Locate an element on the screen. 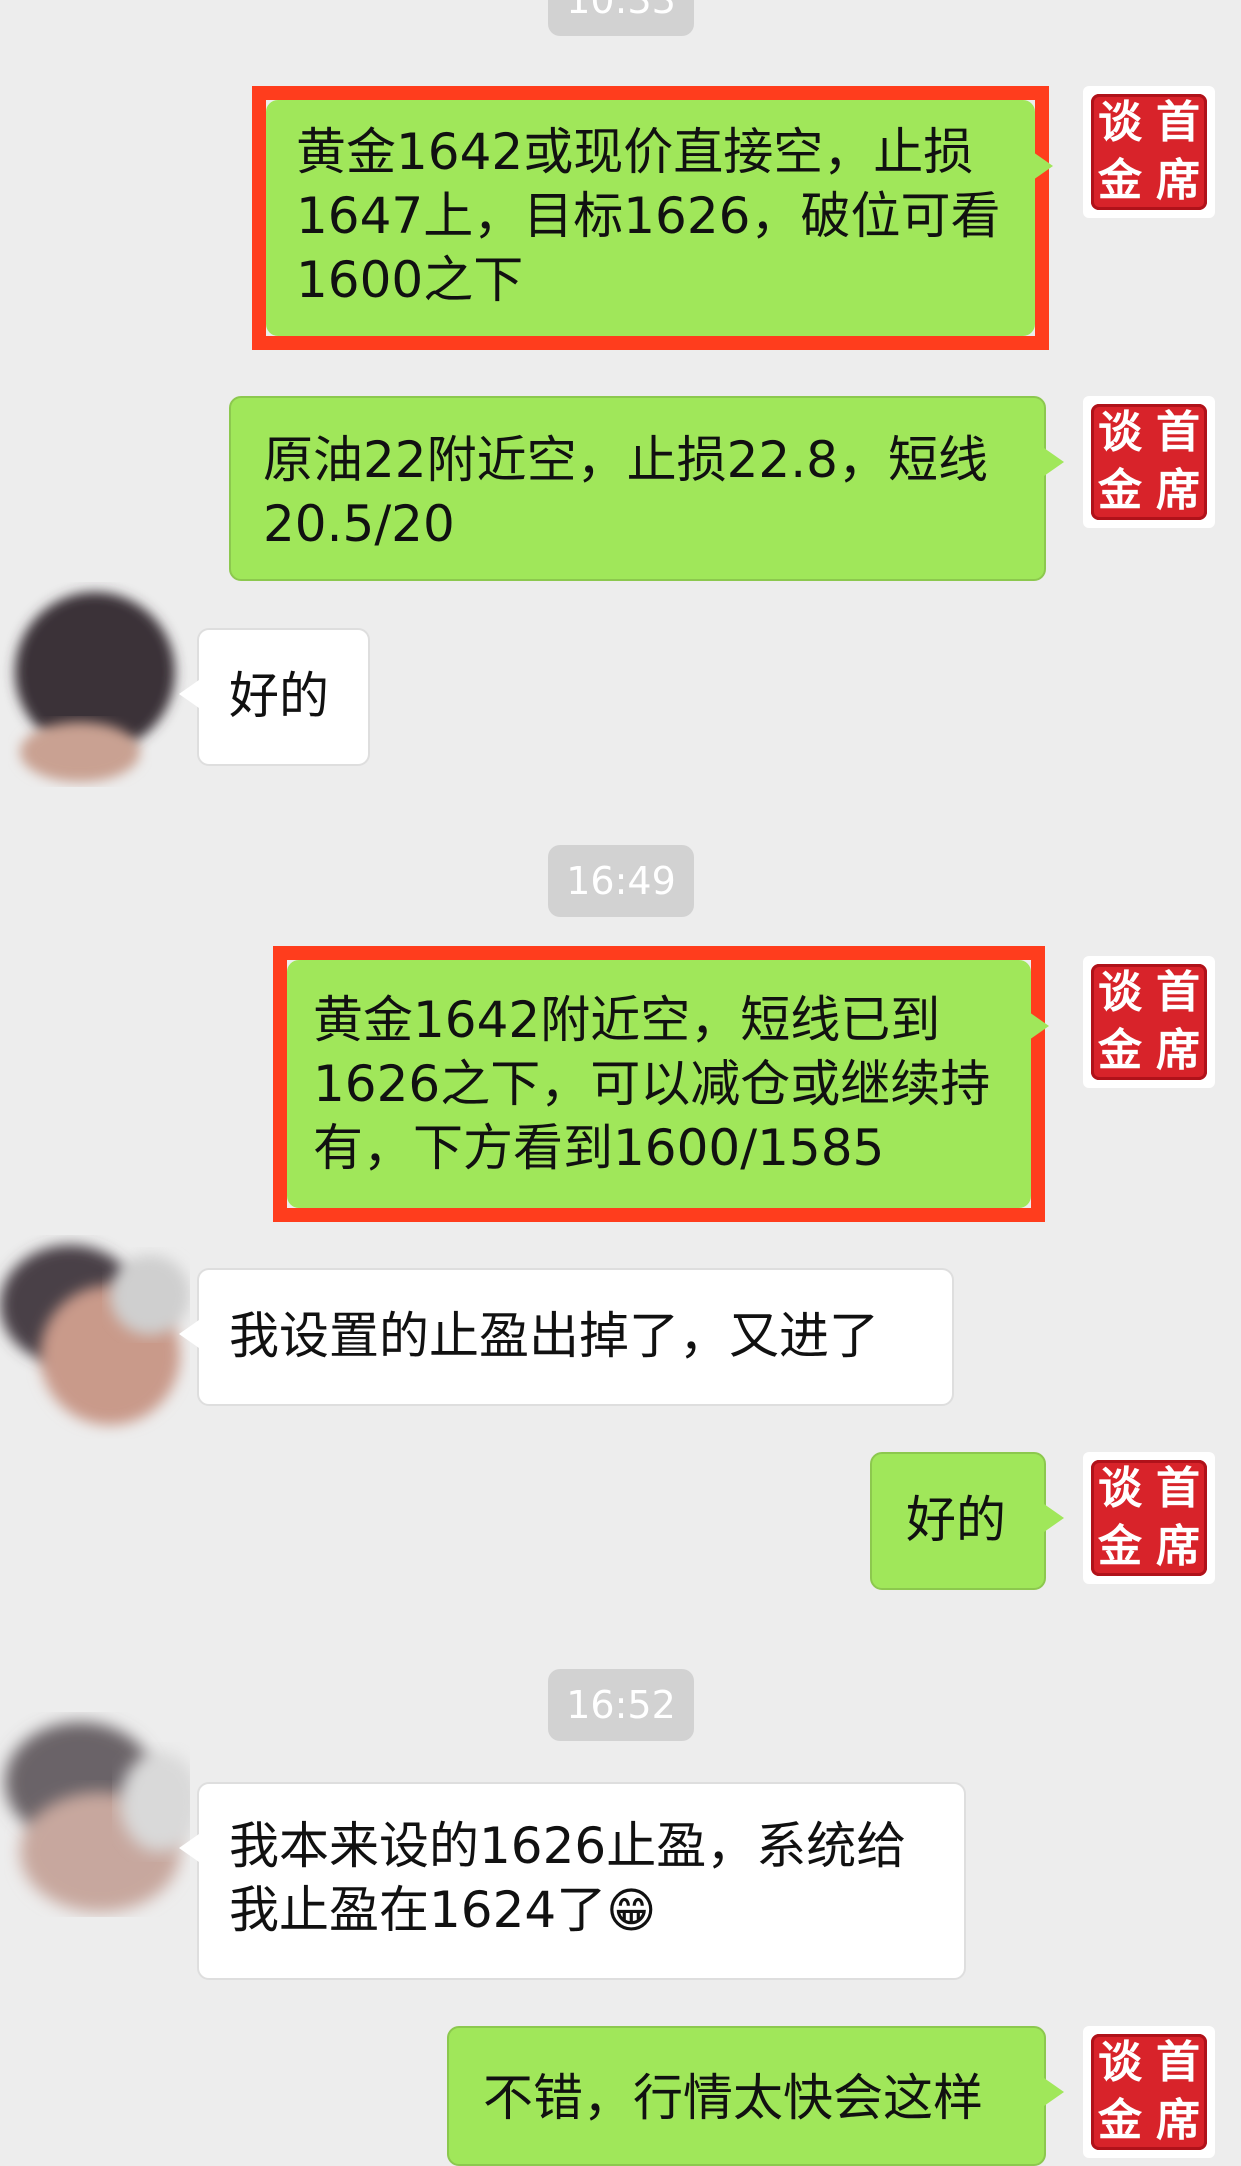 The width and height of the screenshot is (1241, 2166). message-text: 不错，行情太快会这样 is located at coordinates (733, 2098).